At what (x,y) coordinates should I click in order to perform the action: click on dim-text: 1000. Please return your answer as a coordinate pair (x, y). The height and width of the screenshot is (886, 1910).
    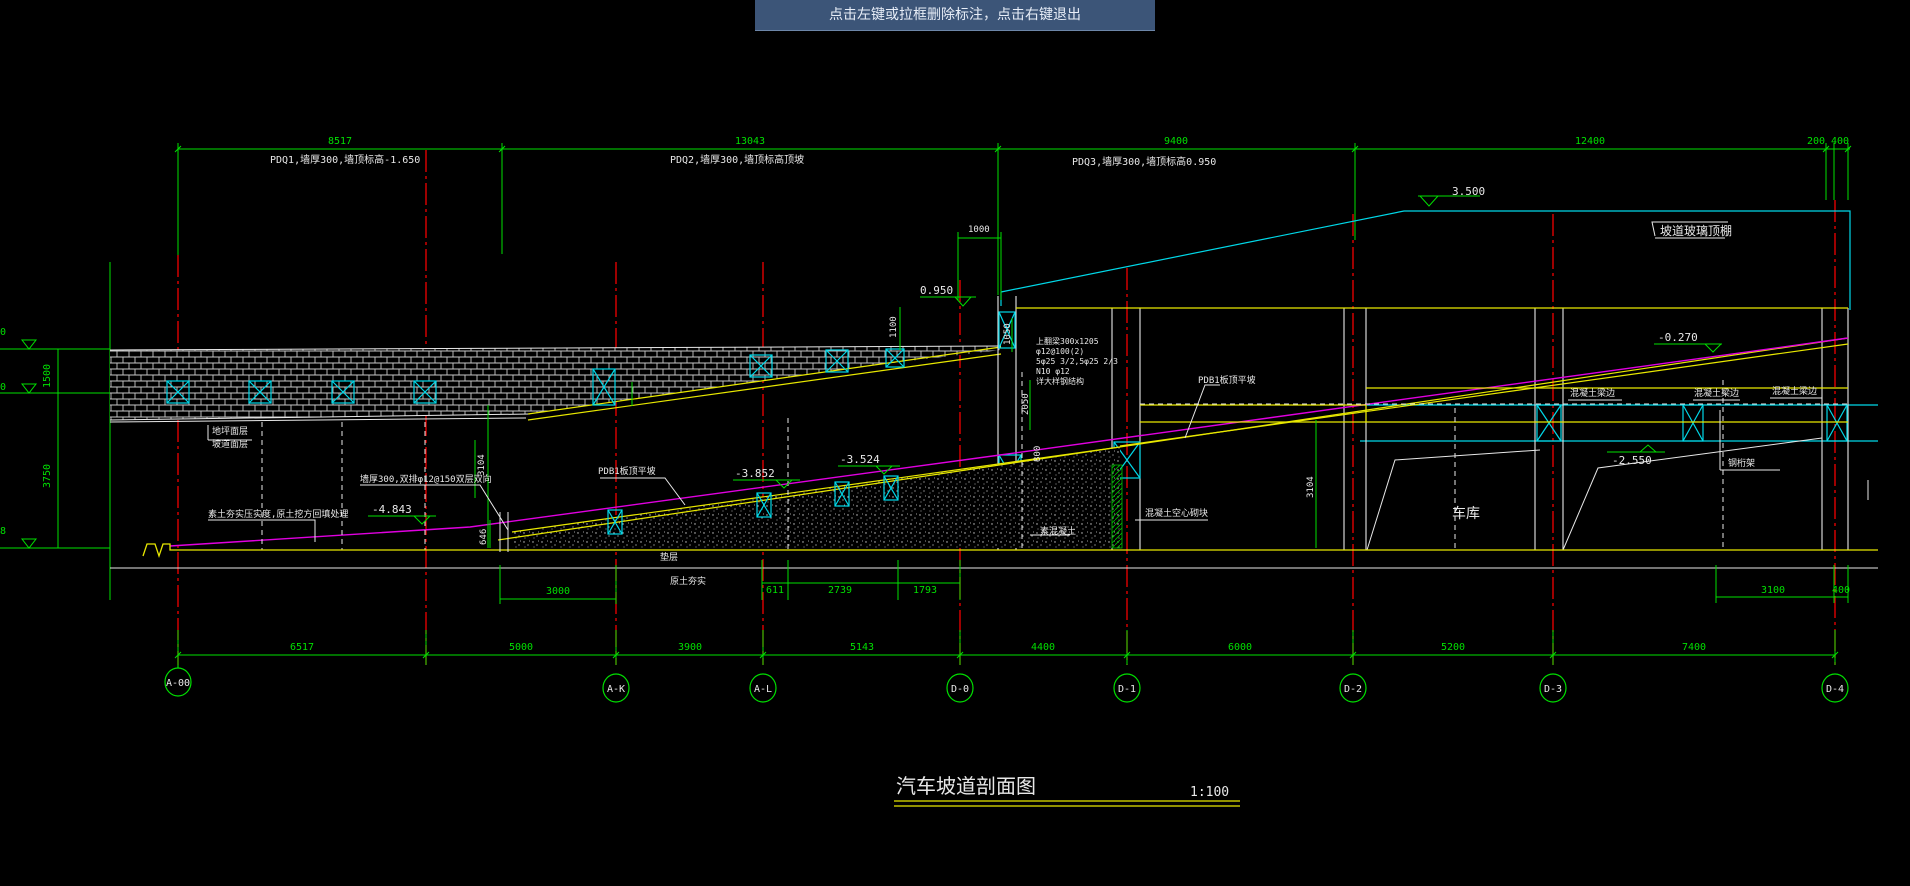
    Looking at the image, I should click on (979, 230).